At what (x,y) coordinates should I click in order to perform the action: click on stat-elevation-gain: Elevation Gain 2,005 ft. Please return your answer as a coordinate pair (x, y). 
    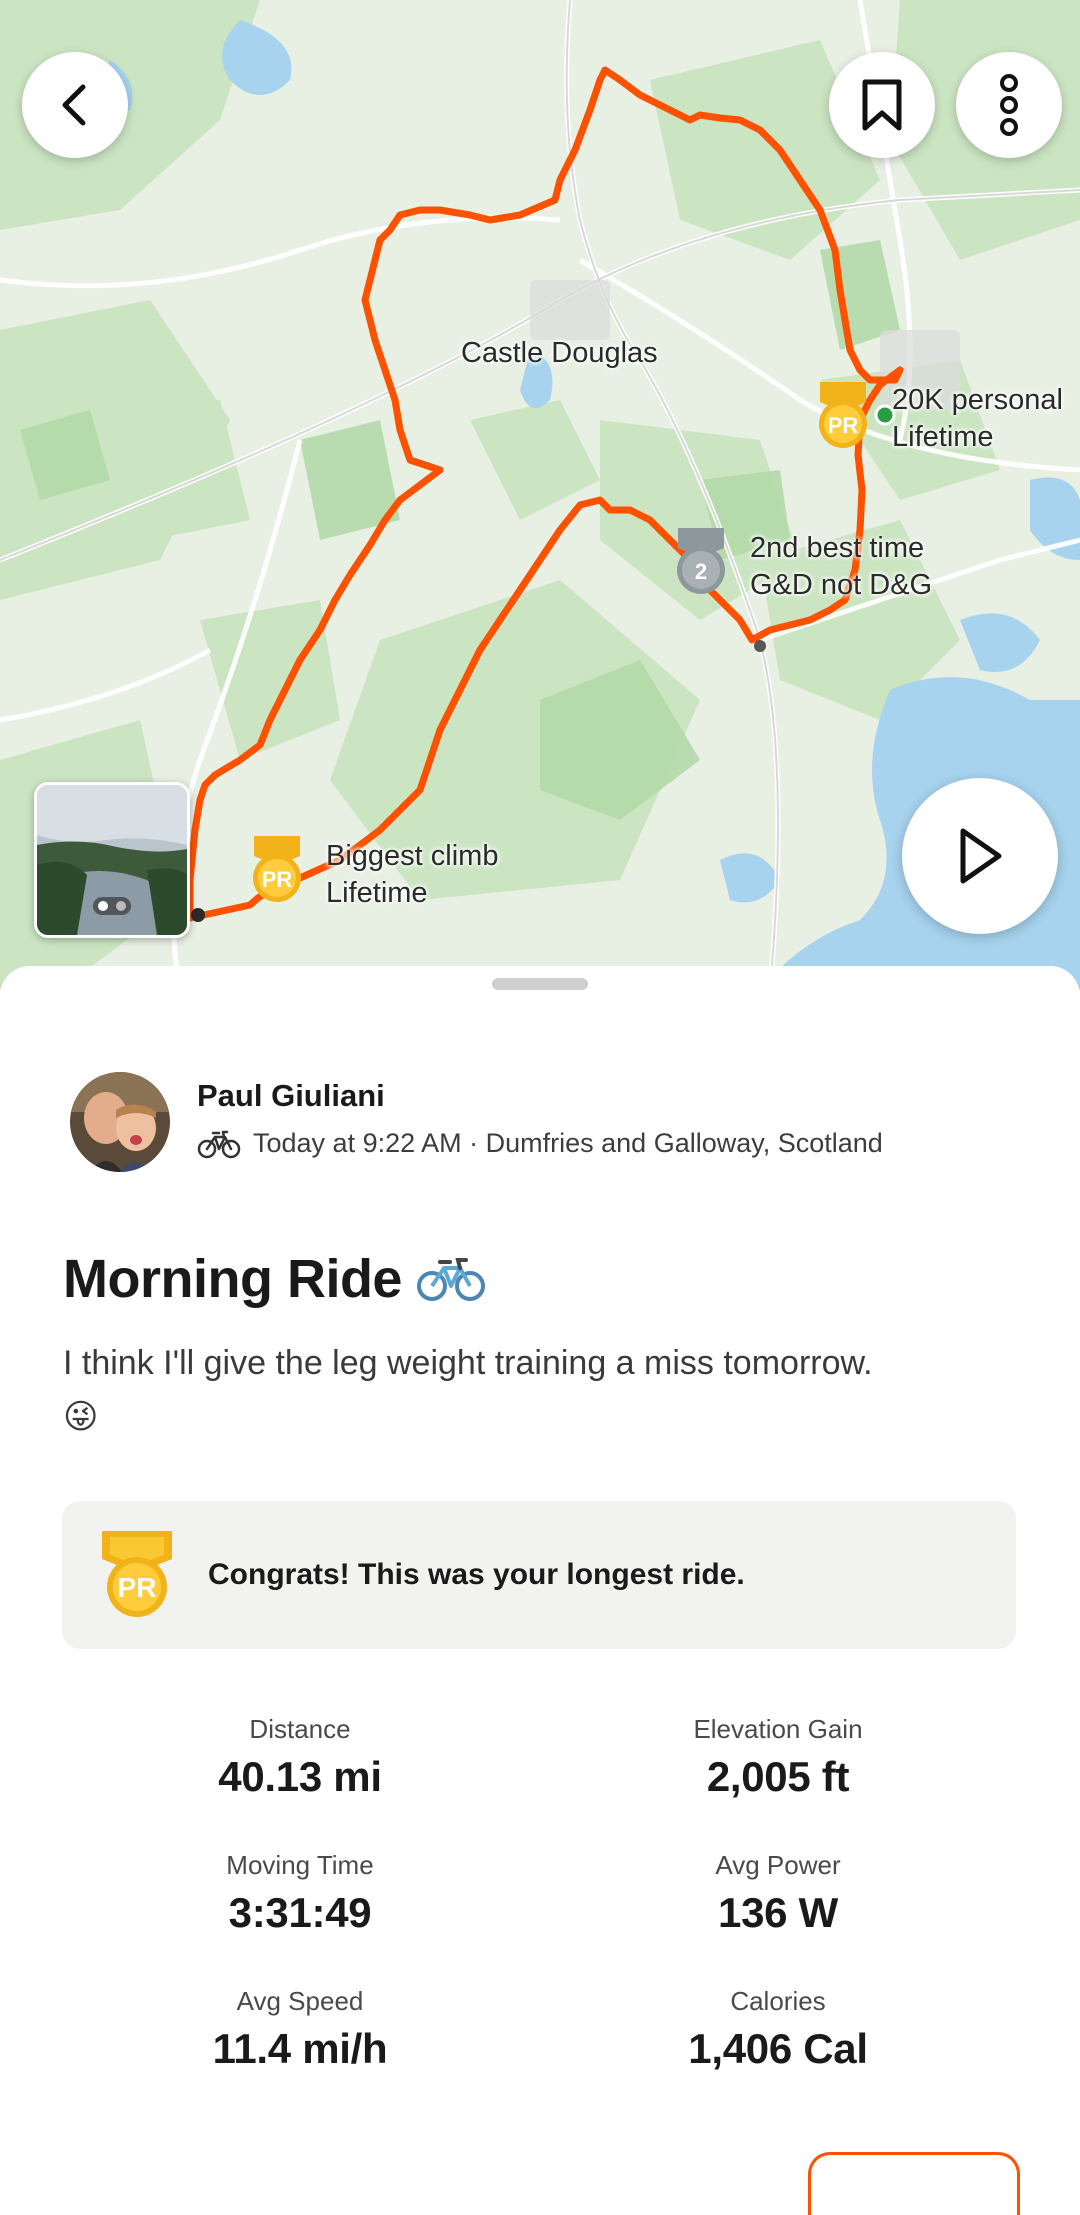
    Looking at the image, I should click on (778, 1757).